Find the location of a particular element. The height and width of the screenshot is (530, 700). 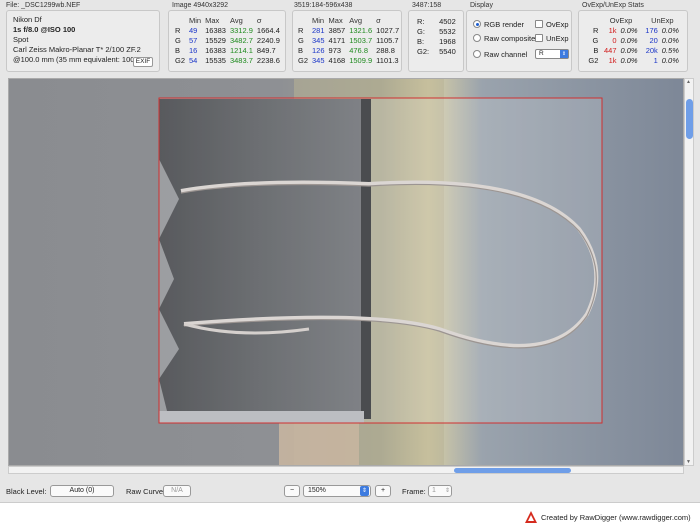

table-row: G: 5532 is located at coordinates (436, 31).